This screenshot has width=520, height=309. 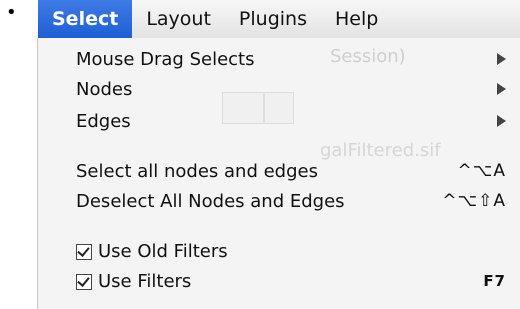 What do you see at coordinates (104, 89) in the screenshot?
I see `menu-item-label: Nodes` at bounding box center [104, 89].